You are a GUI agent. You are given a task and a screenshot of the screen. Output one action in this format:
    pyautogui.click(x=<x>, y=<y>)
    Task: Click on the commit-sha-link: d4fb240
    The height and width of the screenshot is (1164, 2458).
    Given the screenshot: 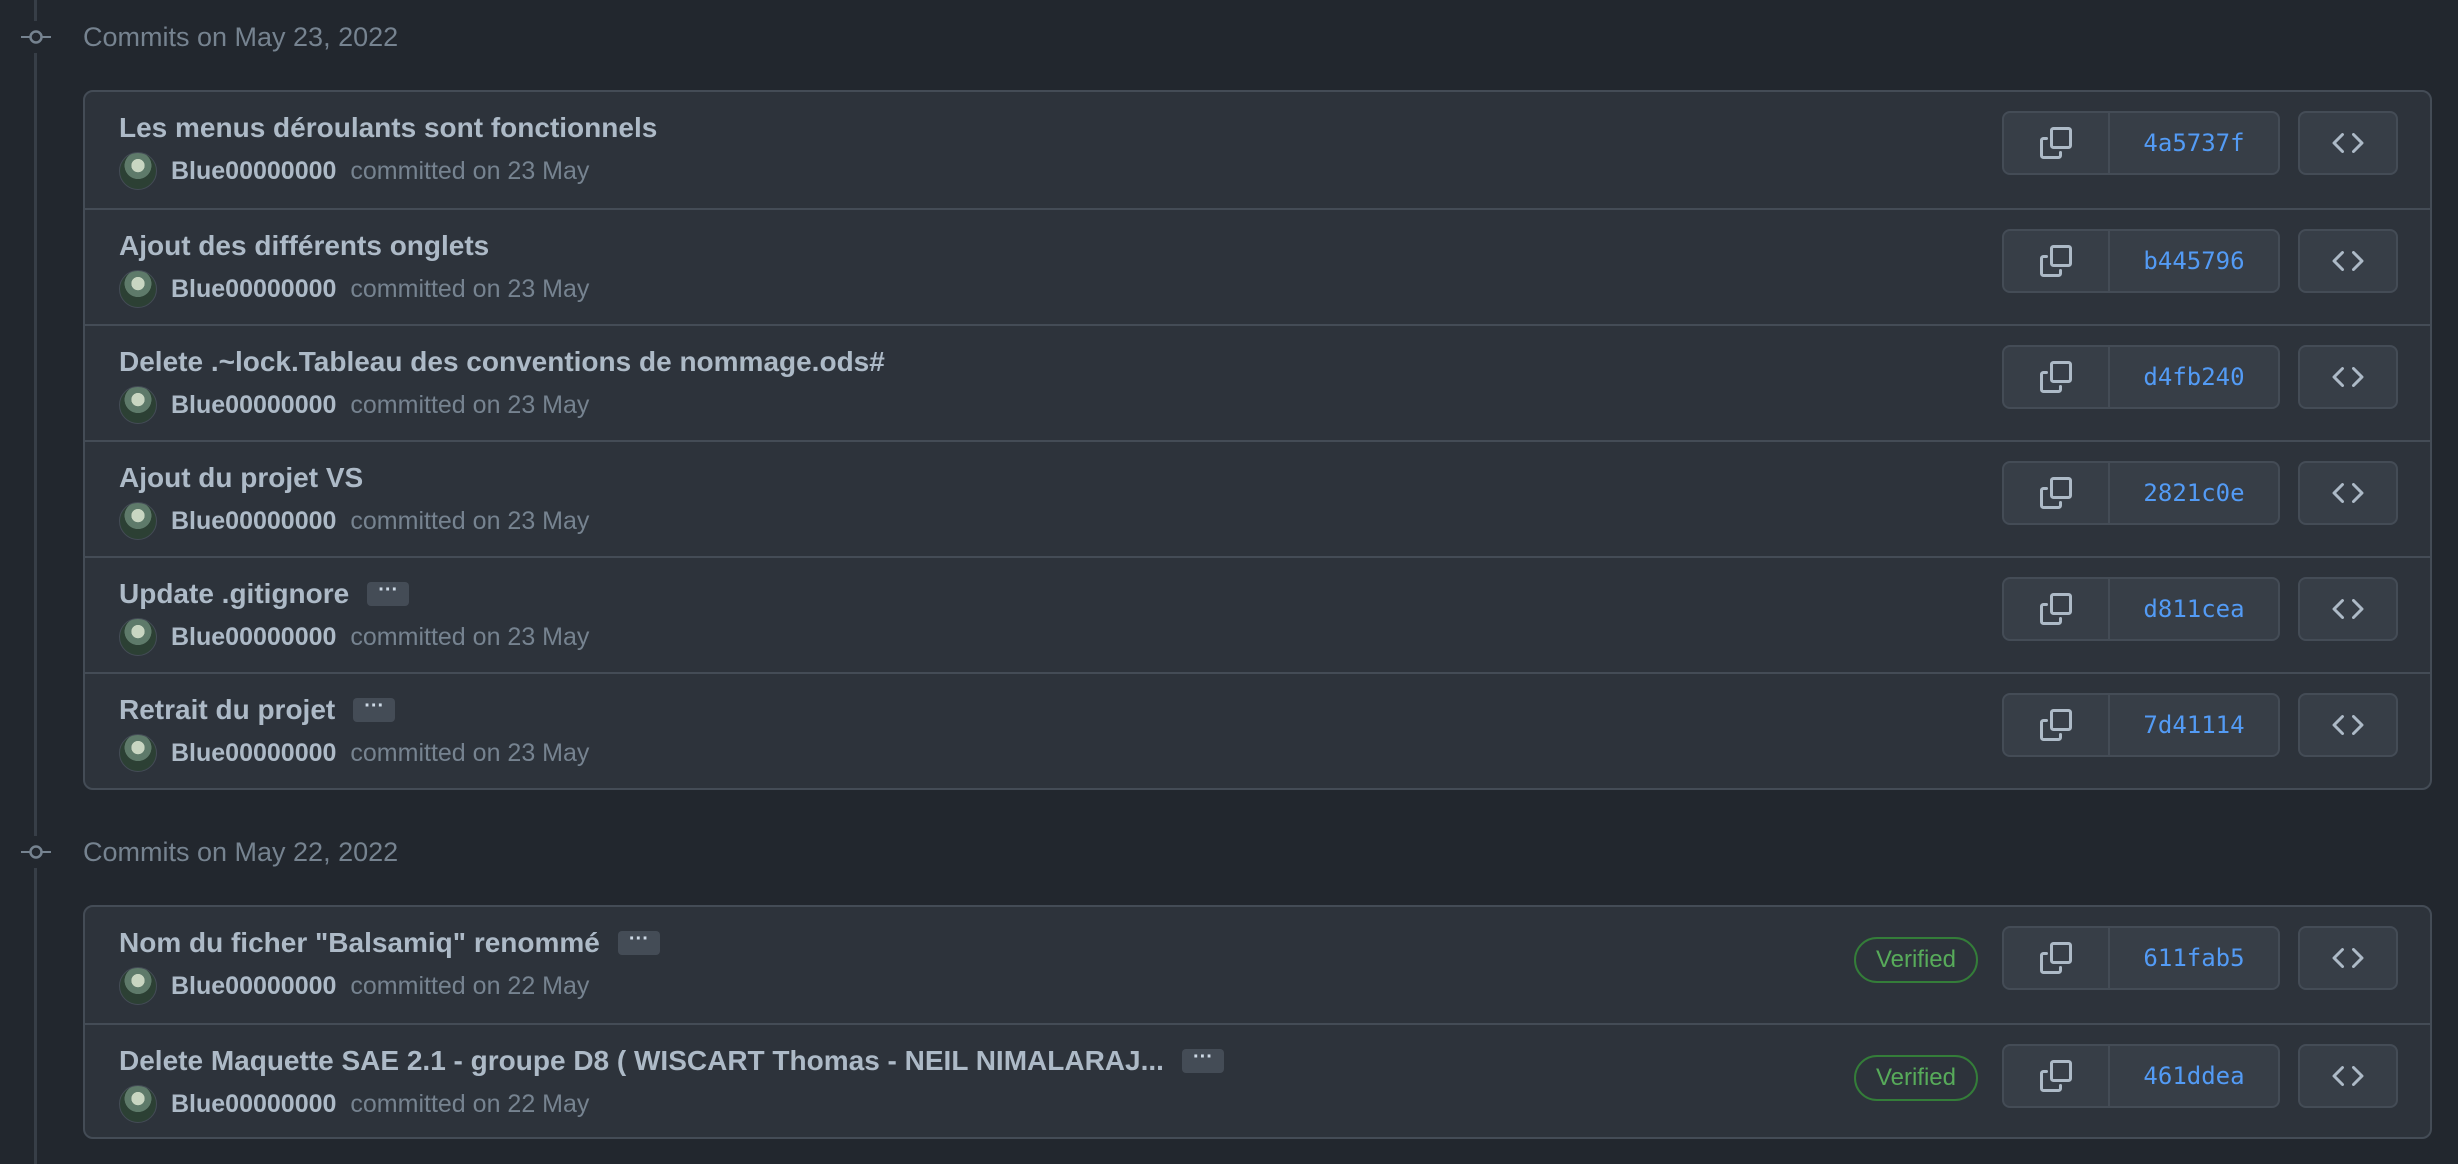 What is the action you would take?
    pyautogui.click(x=2194, y=377)
    